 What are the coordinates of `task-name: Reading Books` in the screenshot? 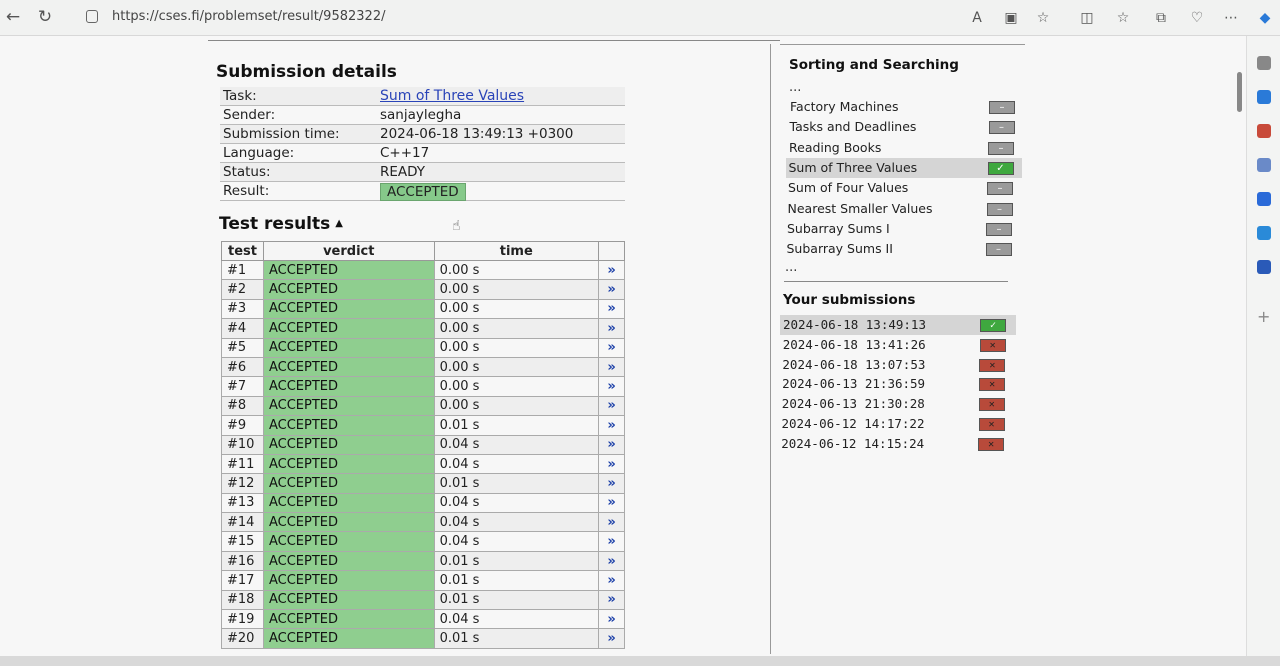 It's located at (835, 147).